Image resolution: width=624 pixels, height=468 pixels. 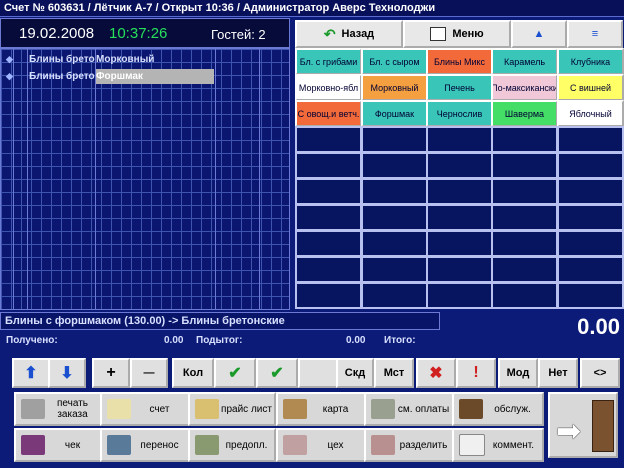 What do you see at coordinates (277, 373) in the screenshot?
I see `confirm-all-button: ✔` at bounding box center [277, 373].